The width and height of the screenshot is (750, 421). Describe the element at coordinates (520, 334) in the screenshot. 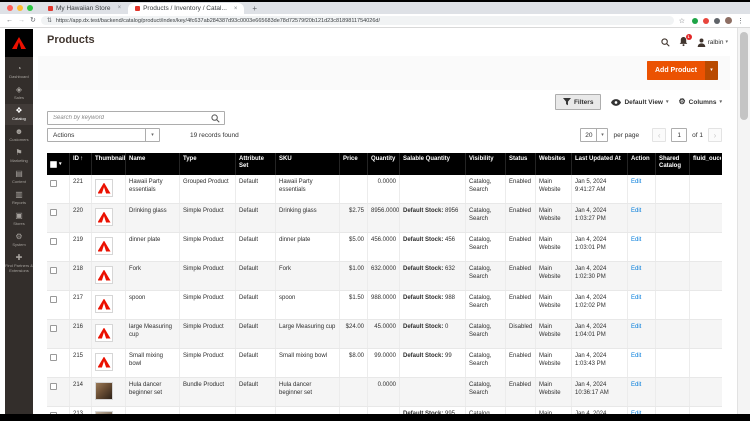

I see `cell-status: Disabled` at that location.